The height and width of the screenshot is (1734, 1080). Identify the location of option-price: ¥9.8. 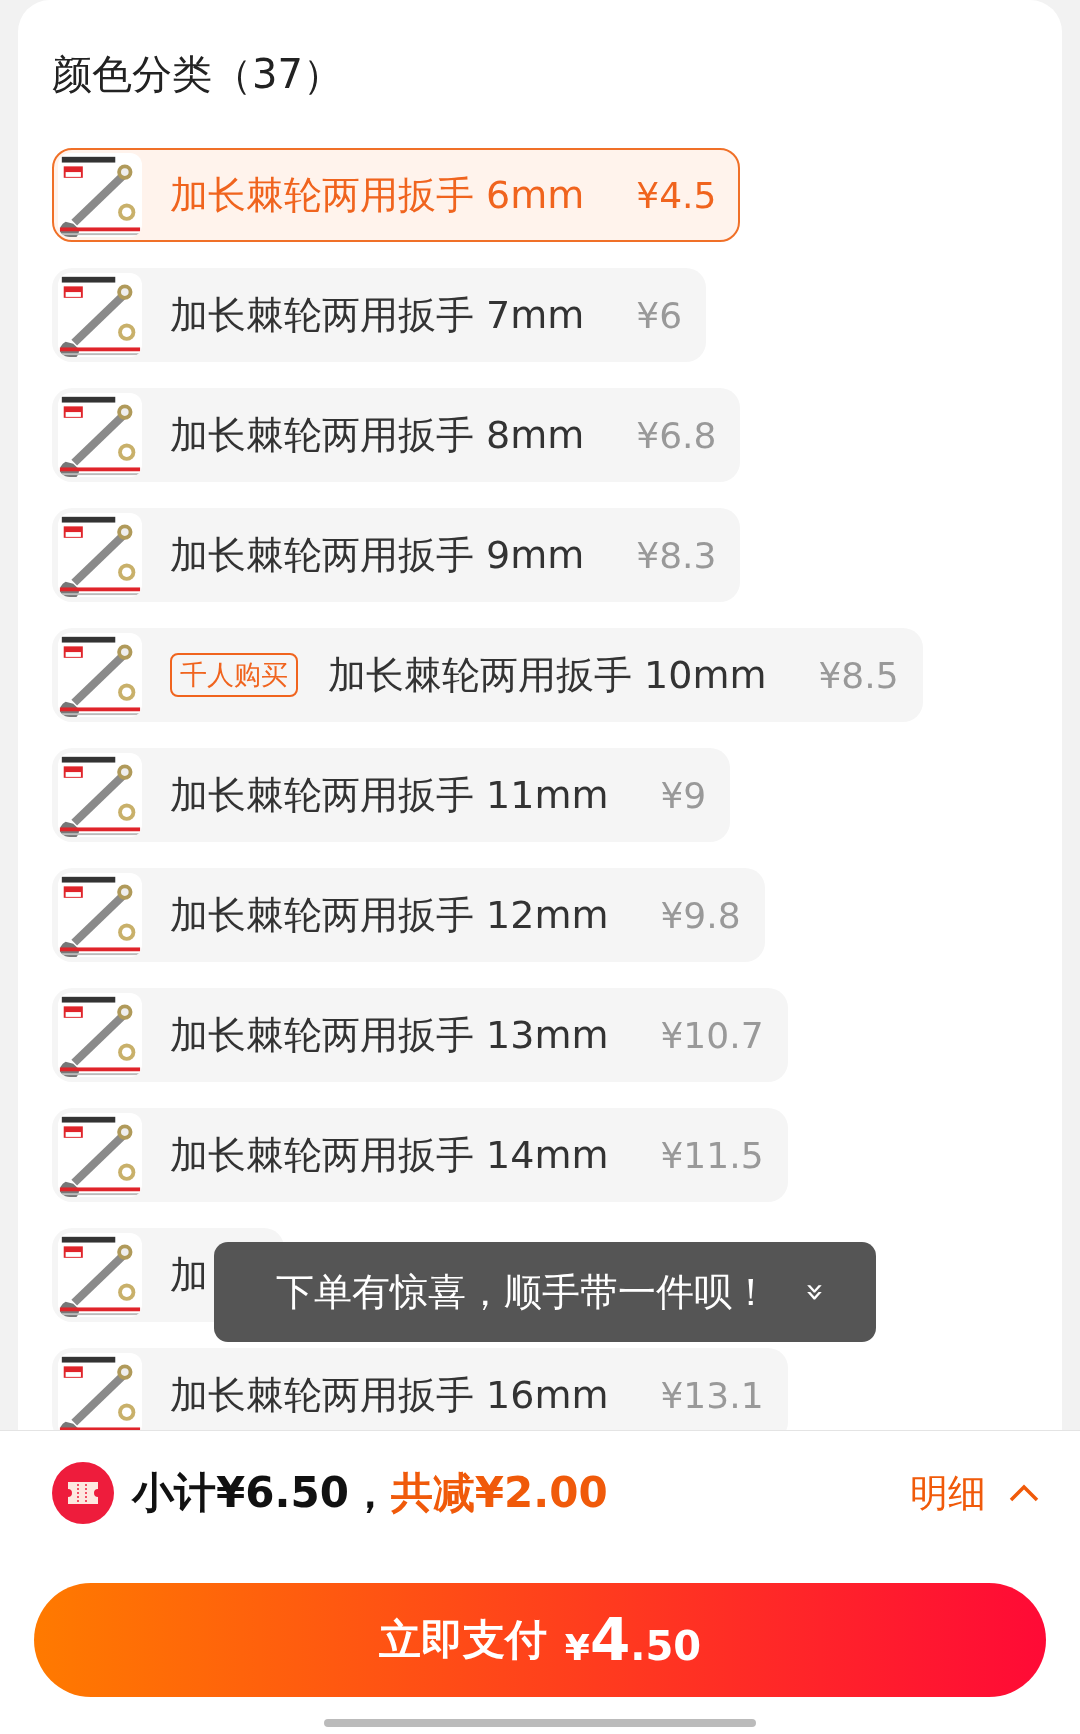
(700, 915).